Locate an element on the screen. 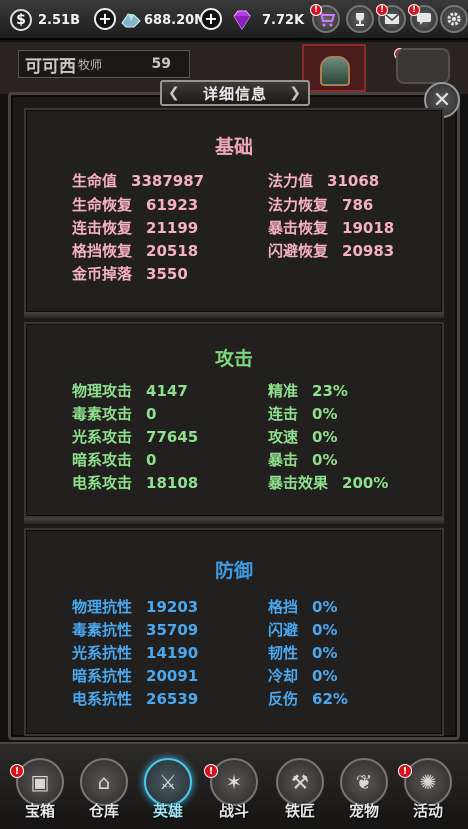 This screenshot has height=829, width=468. nav-warehouse-label: 仓库 is located at coordinates (103, 811).